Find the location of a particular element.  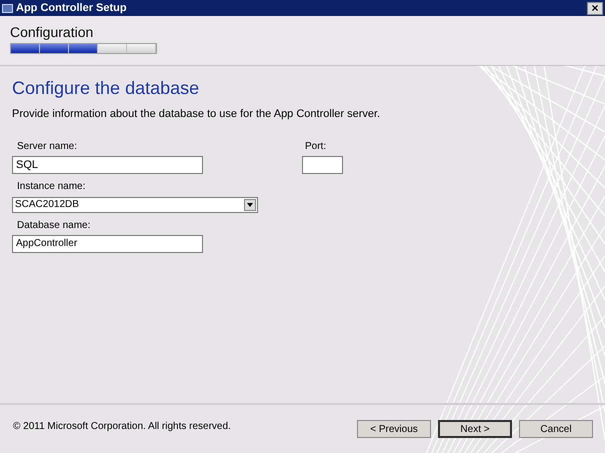

wizard-button: Next > is located at coordinates (475, 429).